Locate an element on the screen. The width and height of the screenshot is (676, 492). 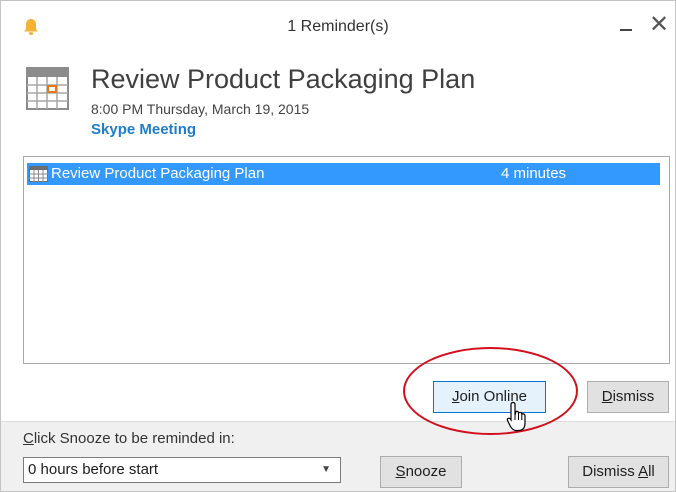
access-key: S is located at coordinates (400, 471).